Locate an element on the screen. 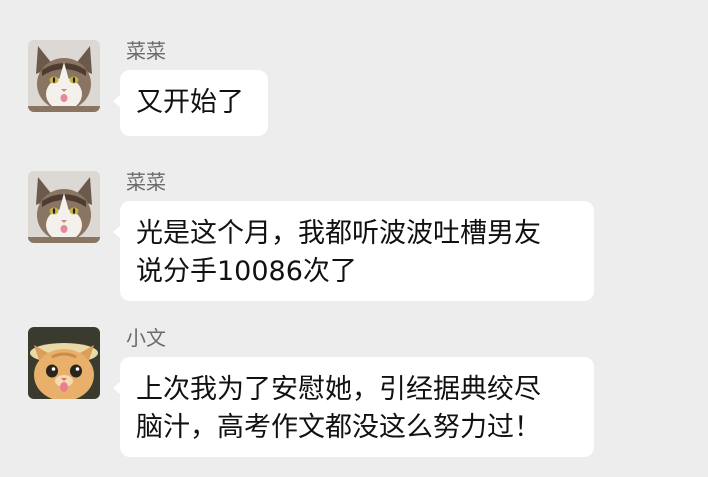 The height and width of the screenshot is (477, 708). message-text-line: 光是这个月，我都听波波吐槽男友 is located at coordinates (338, 233).